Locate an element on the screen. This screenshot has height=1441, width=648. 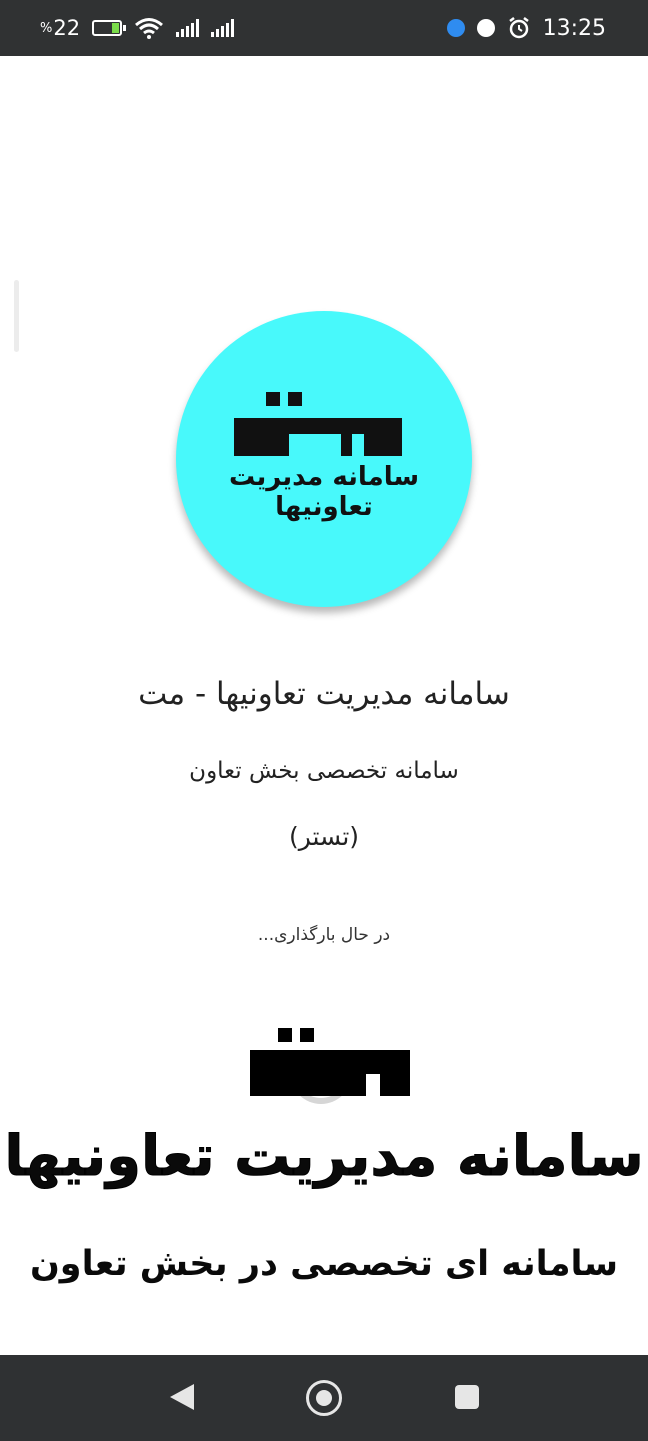
battery-percent: % 22 is located at coordinates (60, 28).